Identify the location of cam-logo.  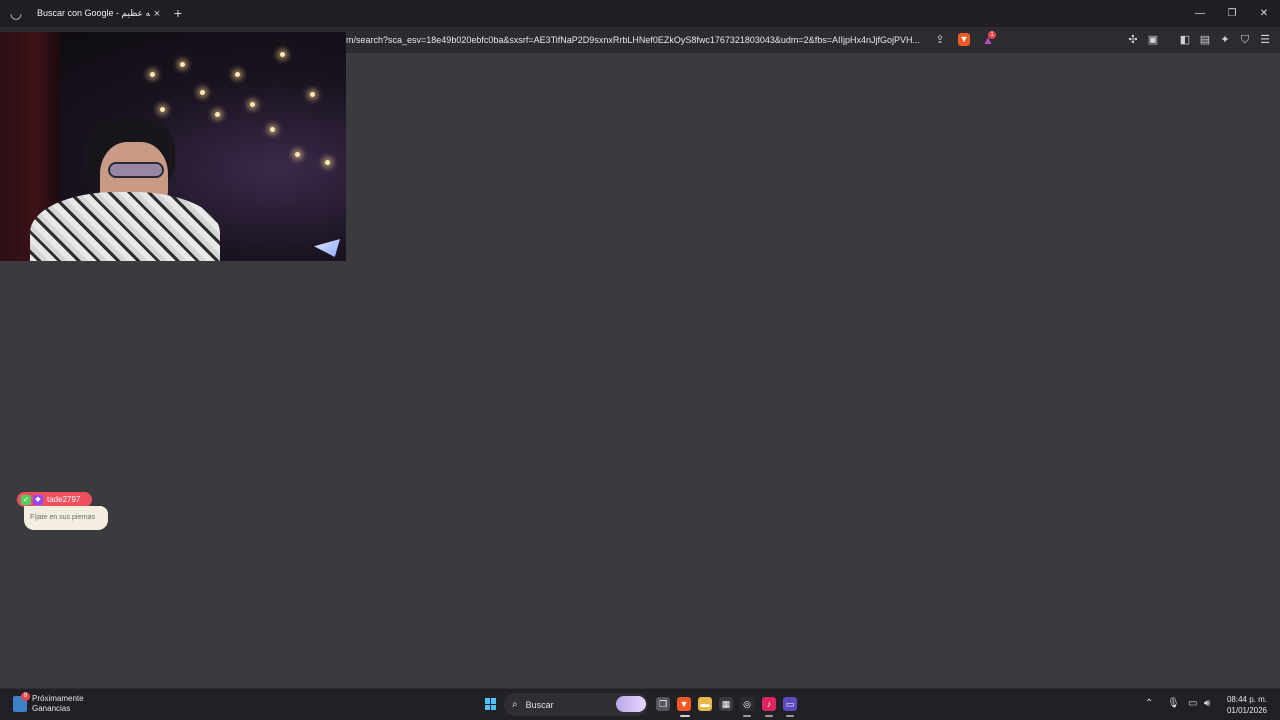
(327, 248).